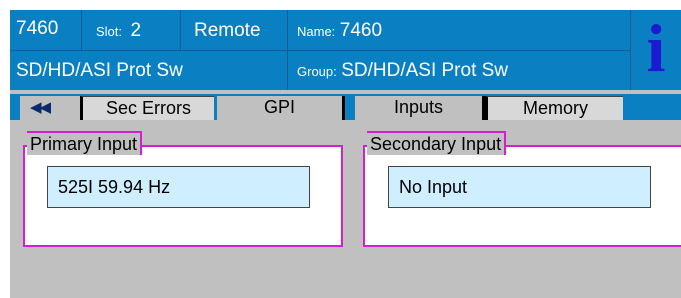  What do you see at coordinates (227, 30) in the screenshot?
I see `mode-label: Remote` at bounding box center [227, 30].